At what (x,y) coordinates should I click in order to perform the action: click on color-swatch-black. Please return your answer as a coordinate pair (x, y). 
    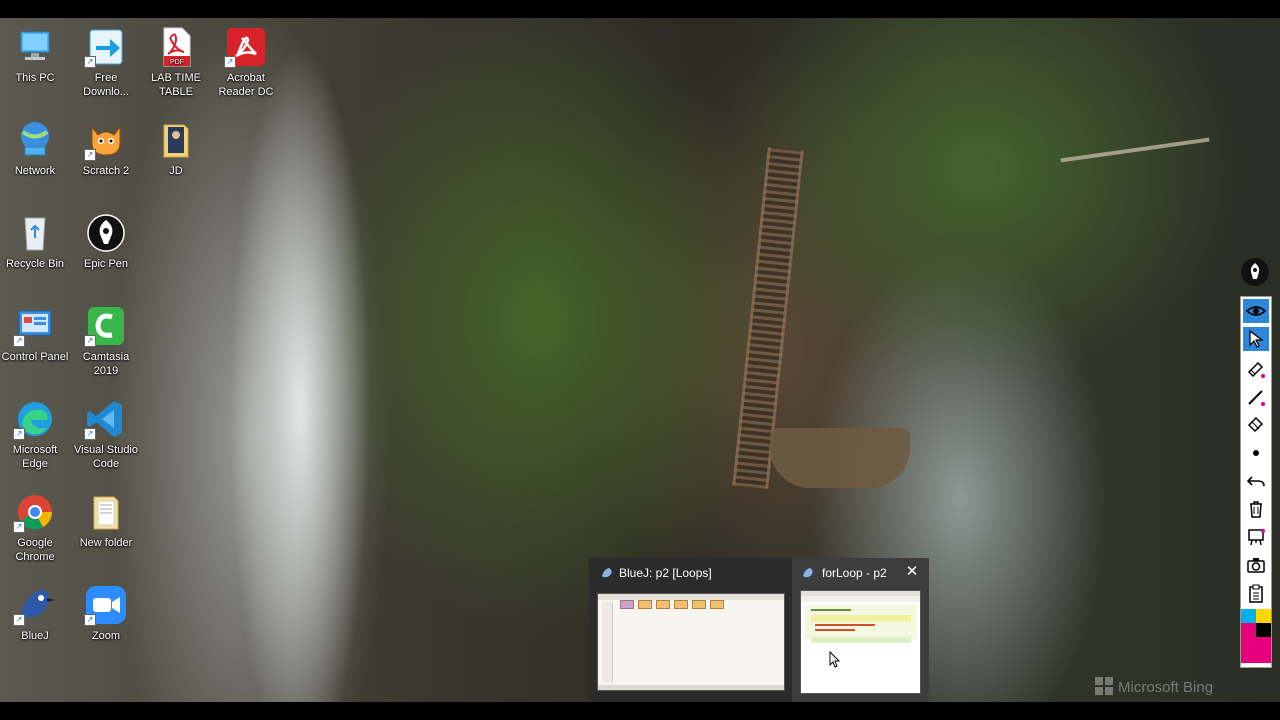
    Looking at the image, I should click on (1263, 630).